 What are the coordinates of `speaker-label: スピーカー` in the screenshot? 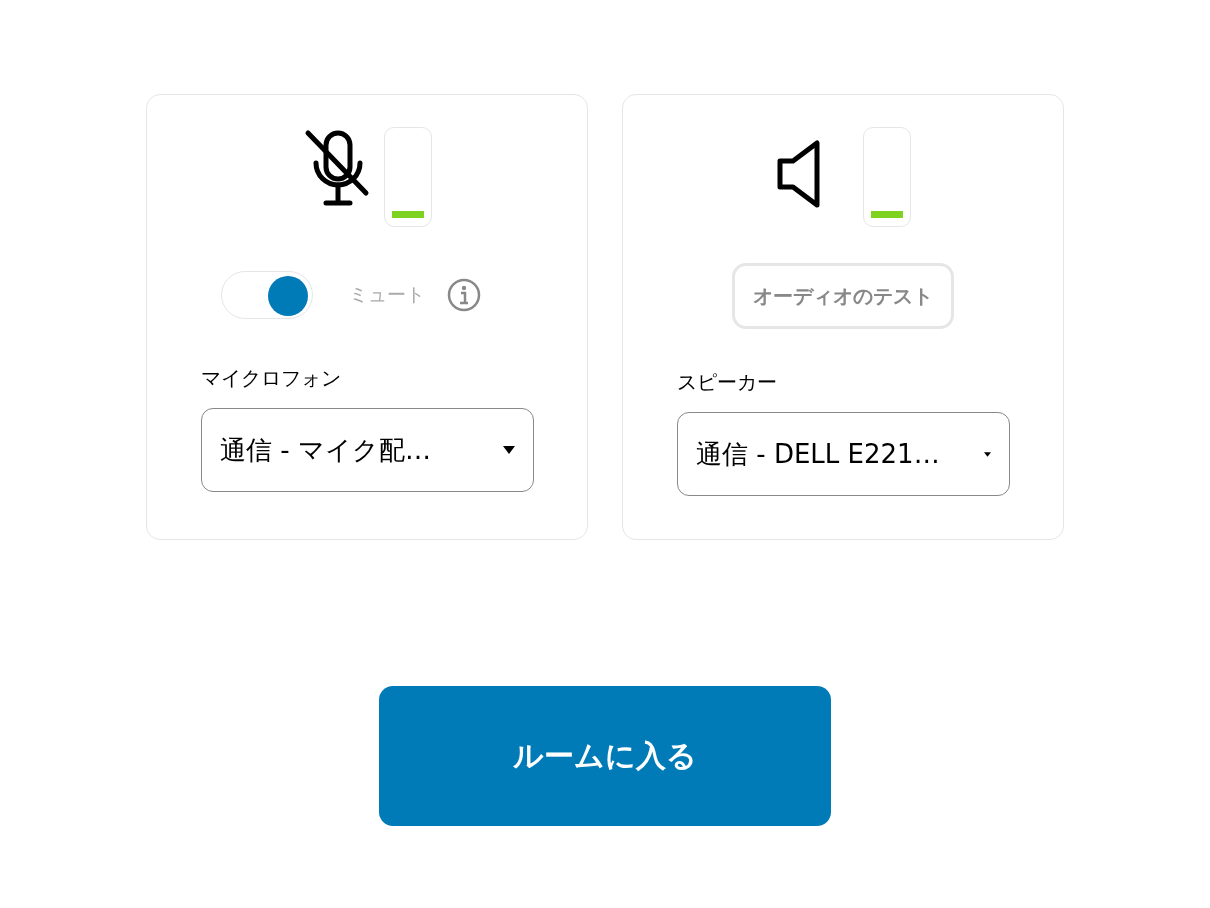 It's located at (727, 382).